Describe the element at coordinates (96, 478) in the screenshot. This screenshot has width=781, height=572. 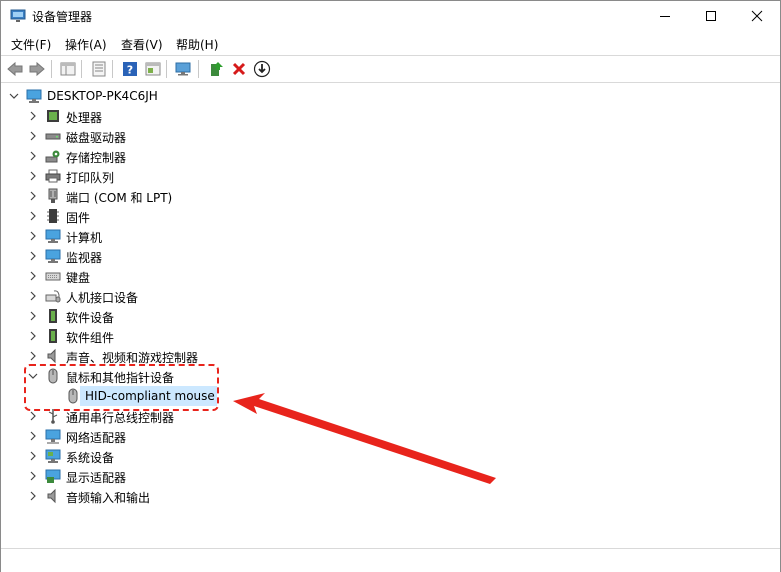
I see `tree-item-label: 显示适配器` at that location.